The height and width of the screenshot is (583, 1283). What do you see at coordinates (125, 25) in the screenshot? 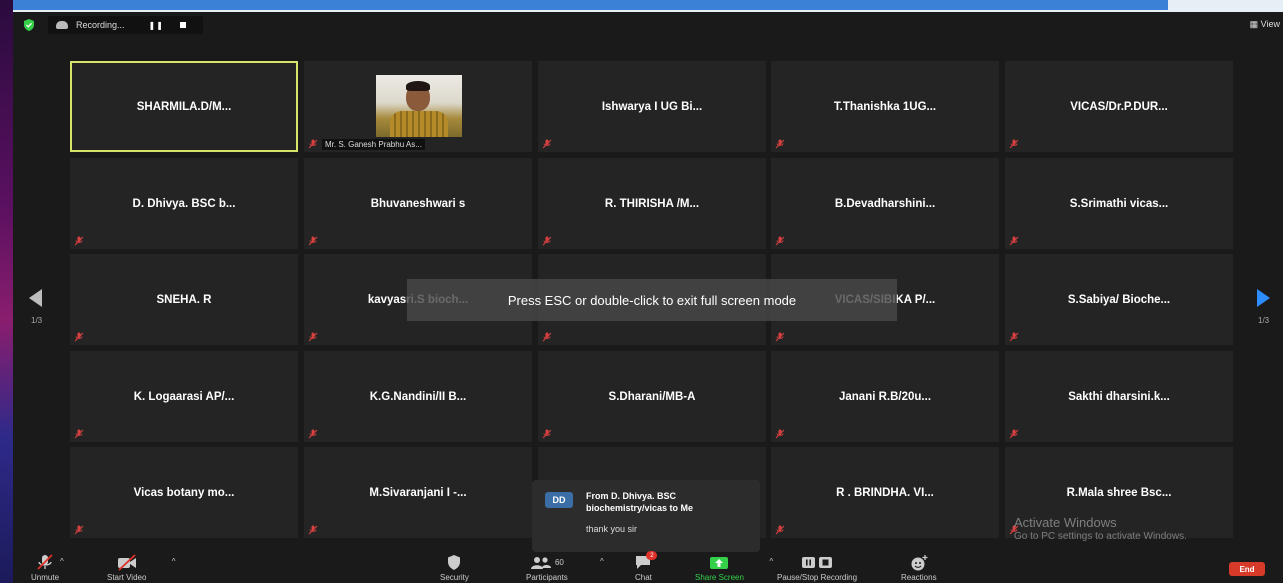
I see `recording-indicator: Recording... ❚❚` at bounding box center [125, 25].